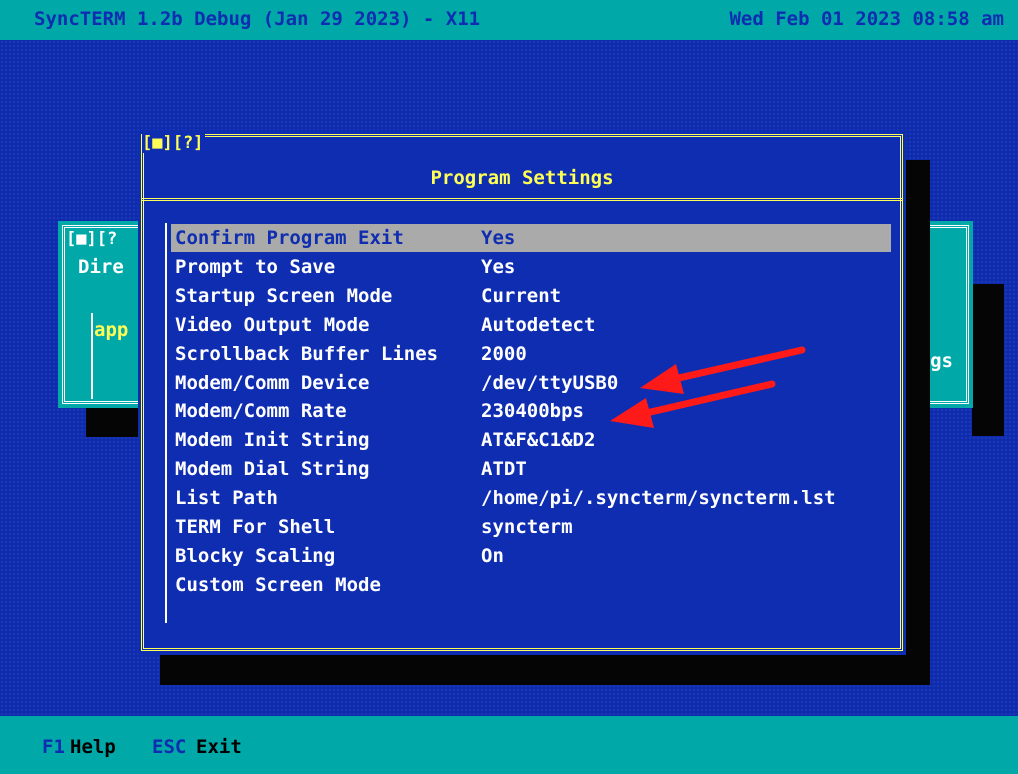 This screenshot has height=774, width=1018. I want to click on status-bar: F1 Help ESC Exit, so click(509, 745).